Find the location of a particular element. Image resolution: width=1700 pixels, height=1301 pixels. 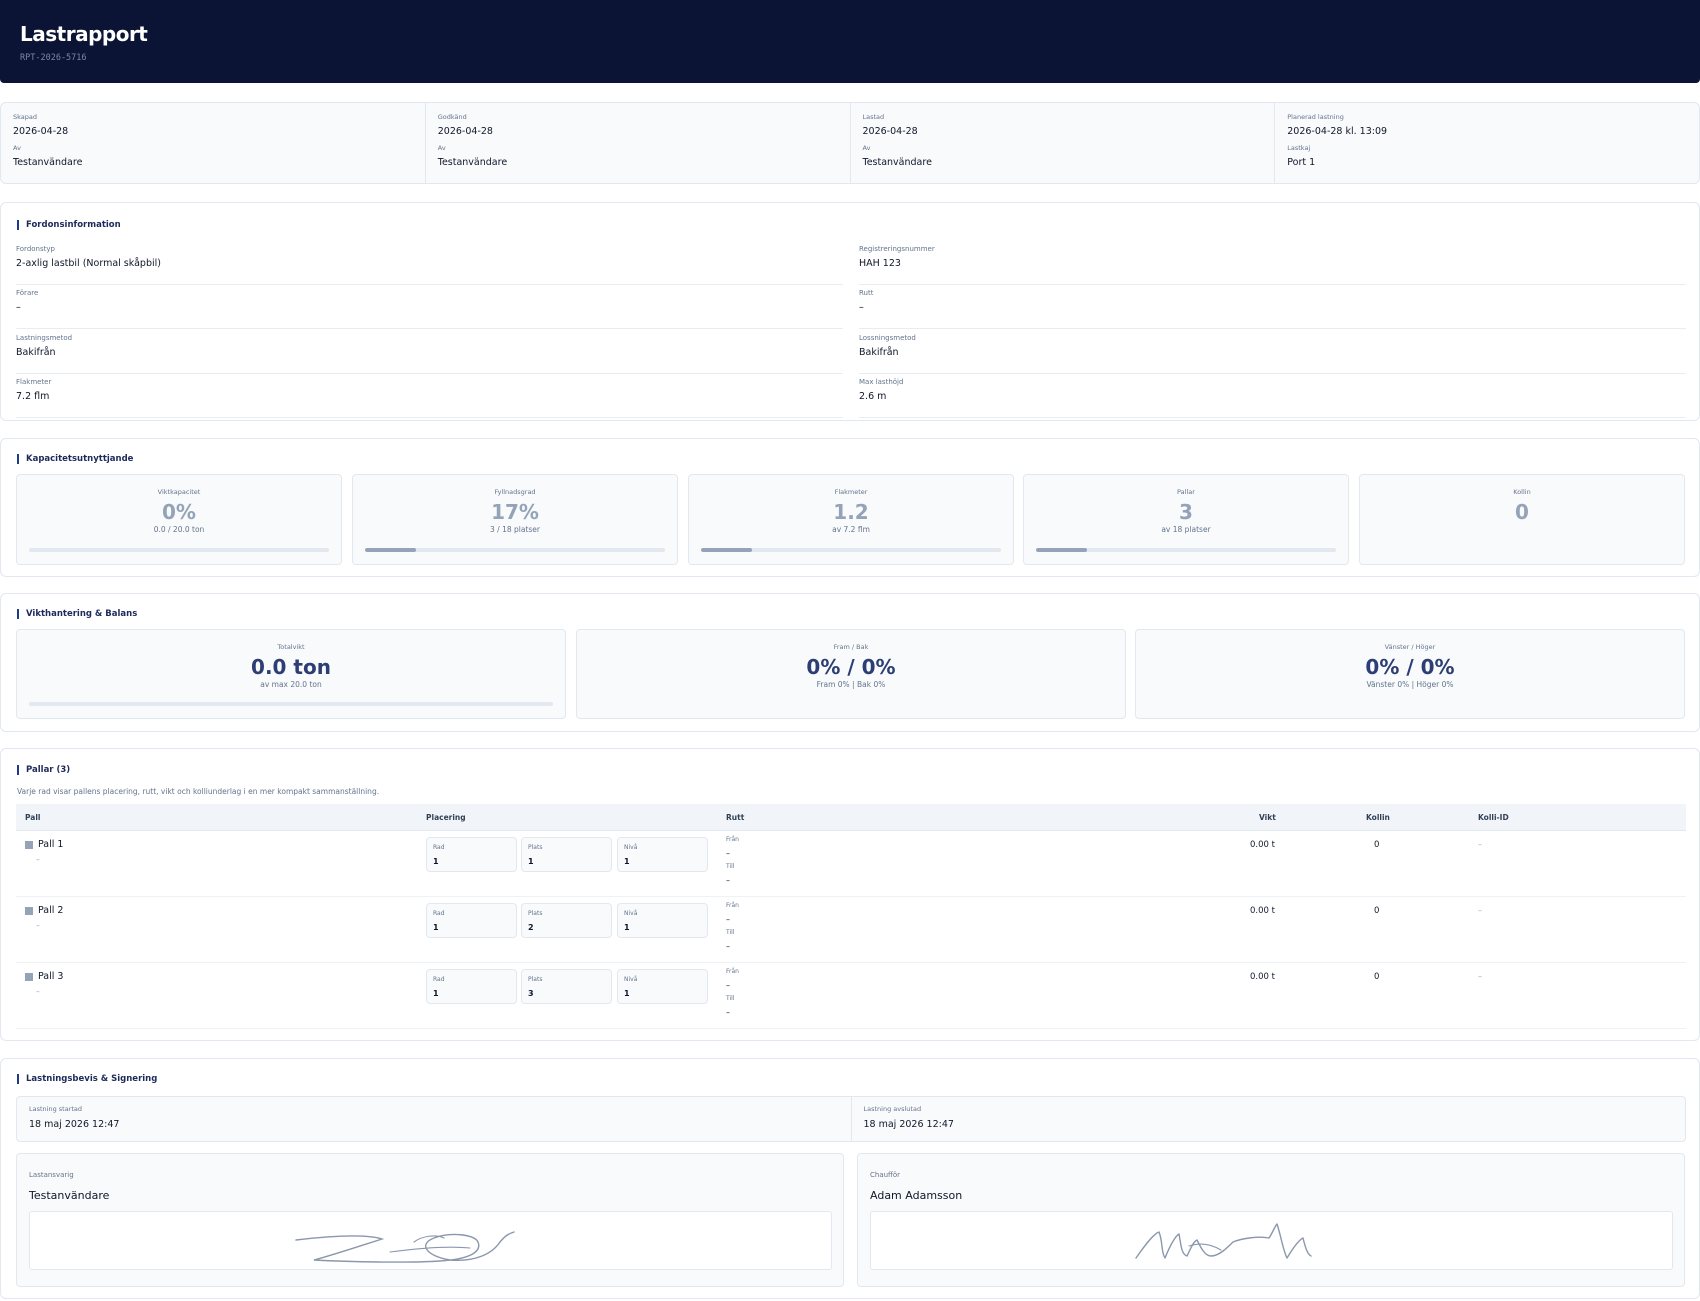

position-plats: Plats 3 is located at coordinates (566, 986).